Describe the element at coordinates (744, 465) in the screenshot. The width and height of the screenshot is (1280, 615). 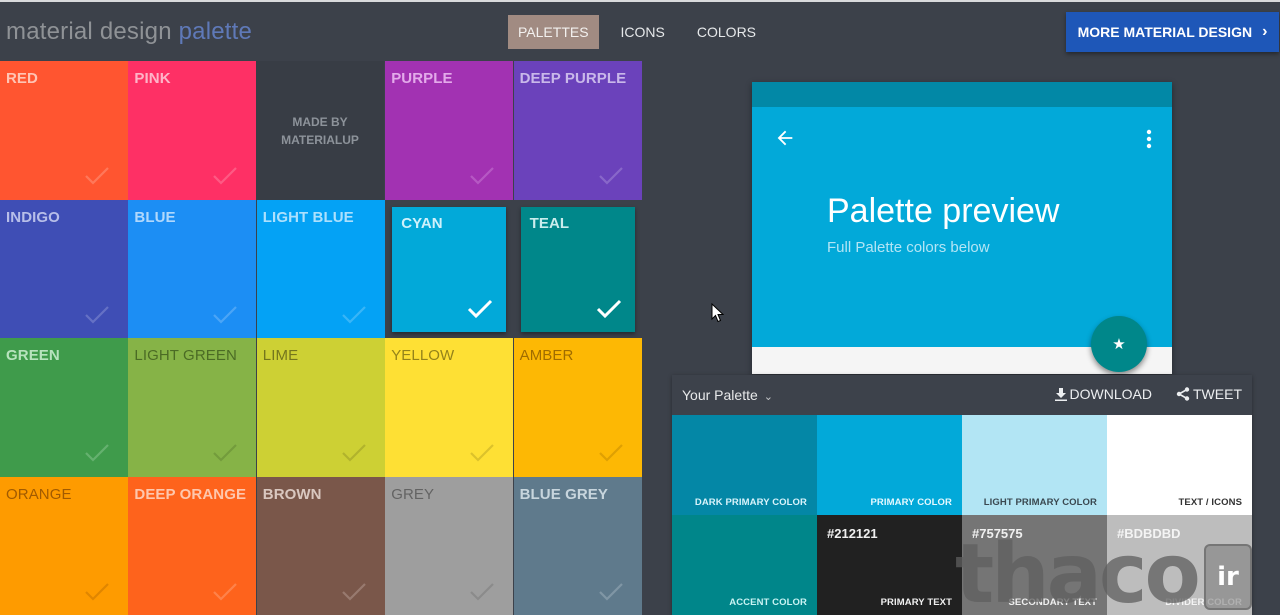
I see `swatch-dark-primary-color: DARK PRIMARY COLOR` at that location.